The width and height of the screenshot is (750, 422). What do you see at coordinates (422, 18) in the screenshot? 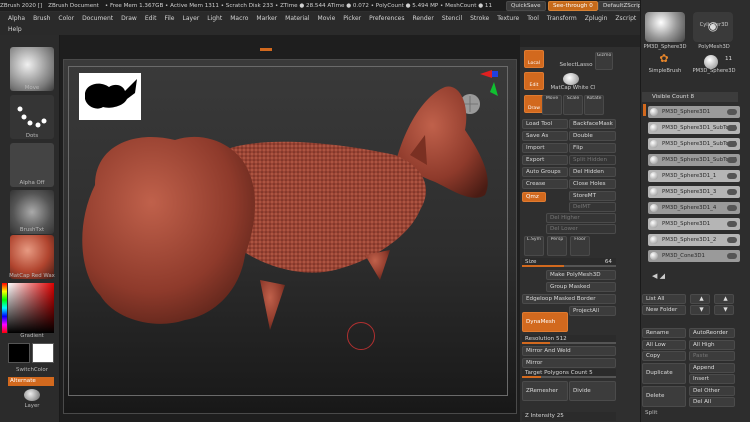
I see `menu-item-render: Render` at bounding box center [422, 18].